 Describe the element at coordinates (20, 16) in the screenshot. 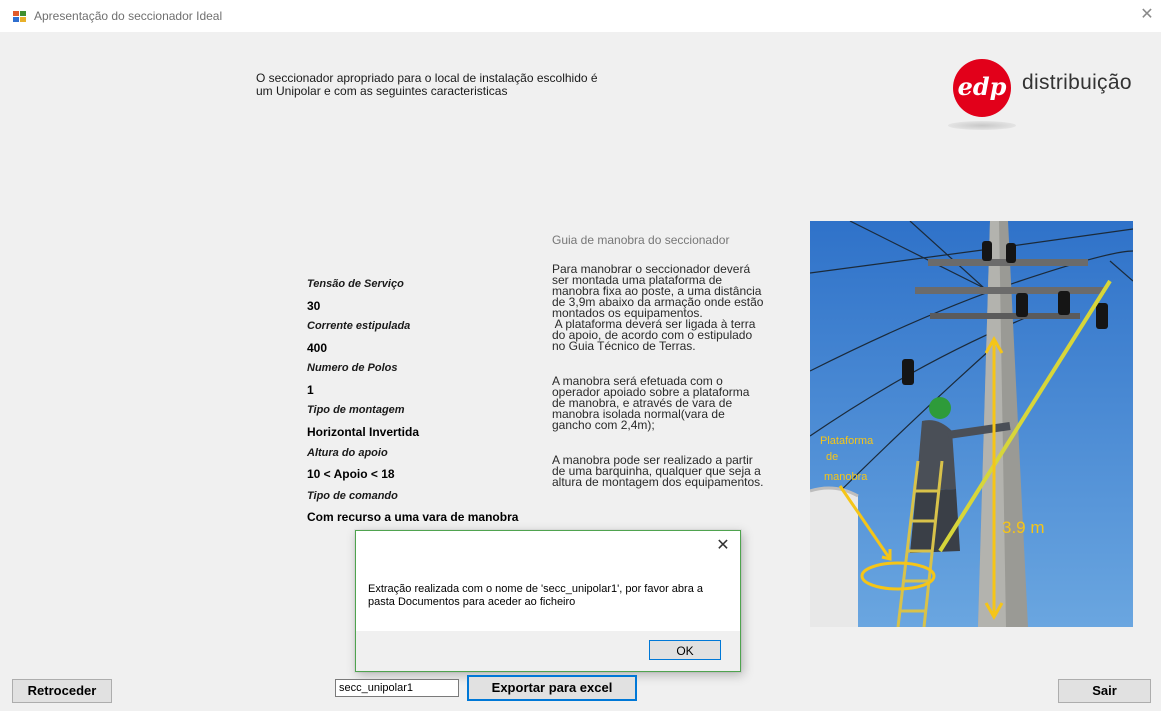

I see `app-icon` at that location.